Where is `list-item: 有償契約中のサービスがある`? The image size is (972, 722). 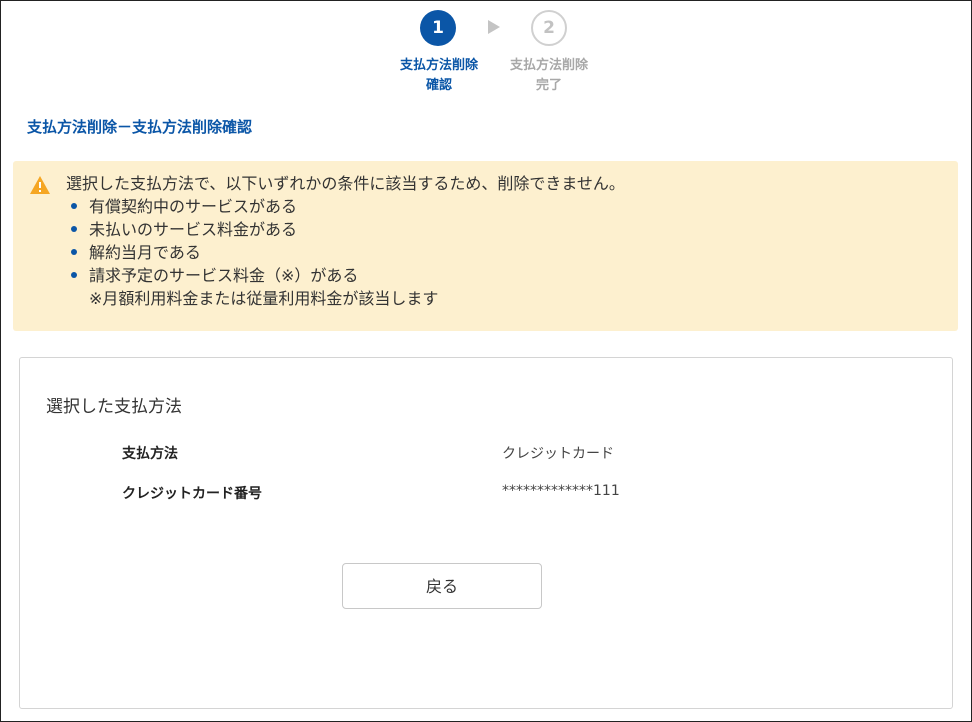 list-item: 有償契約中のサービスがある is located at coordinates (254, 206).